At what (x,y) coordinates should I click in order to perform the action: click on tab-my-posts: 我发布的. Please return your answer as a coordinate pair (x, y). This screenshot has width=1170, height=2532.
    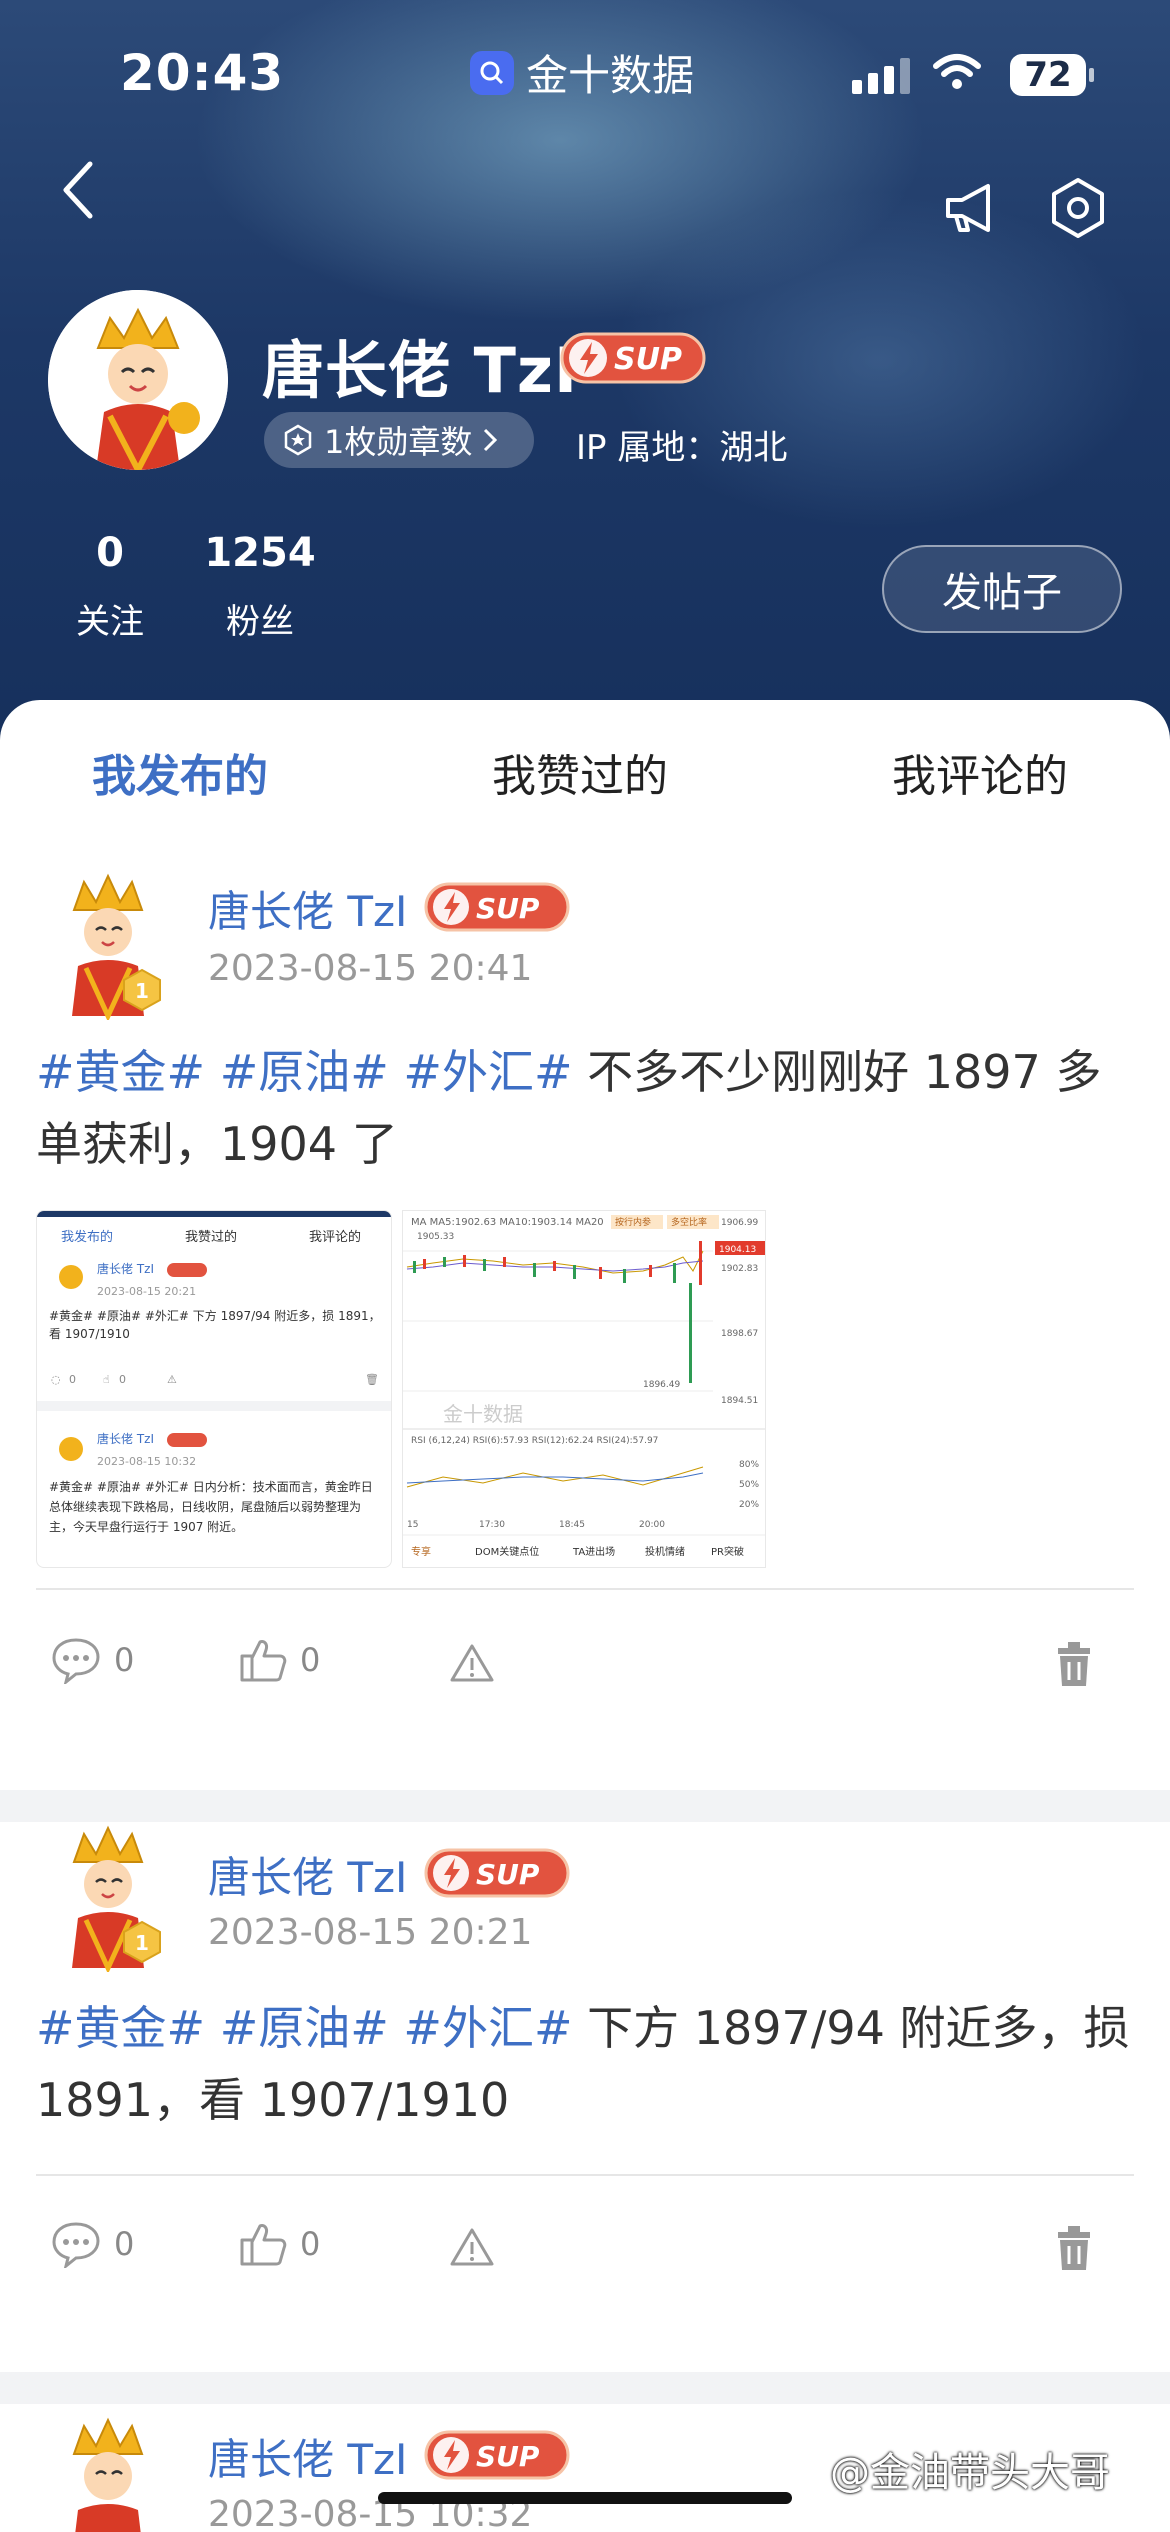
    Looking at the image, I should click on (180, 772).